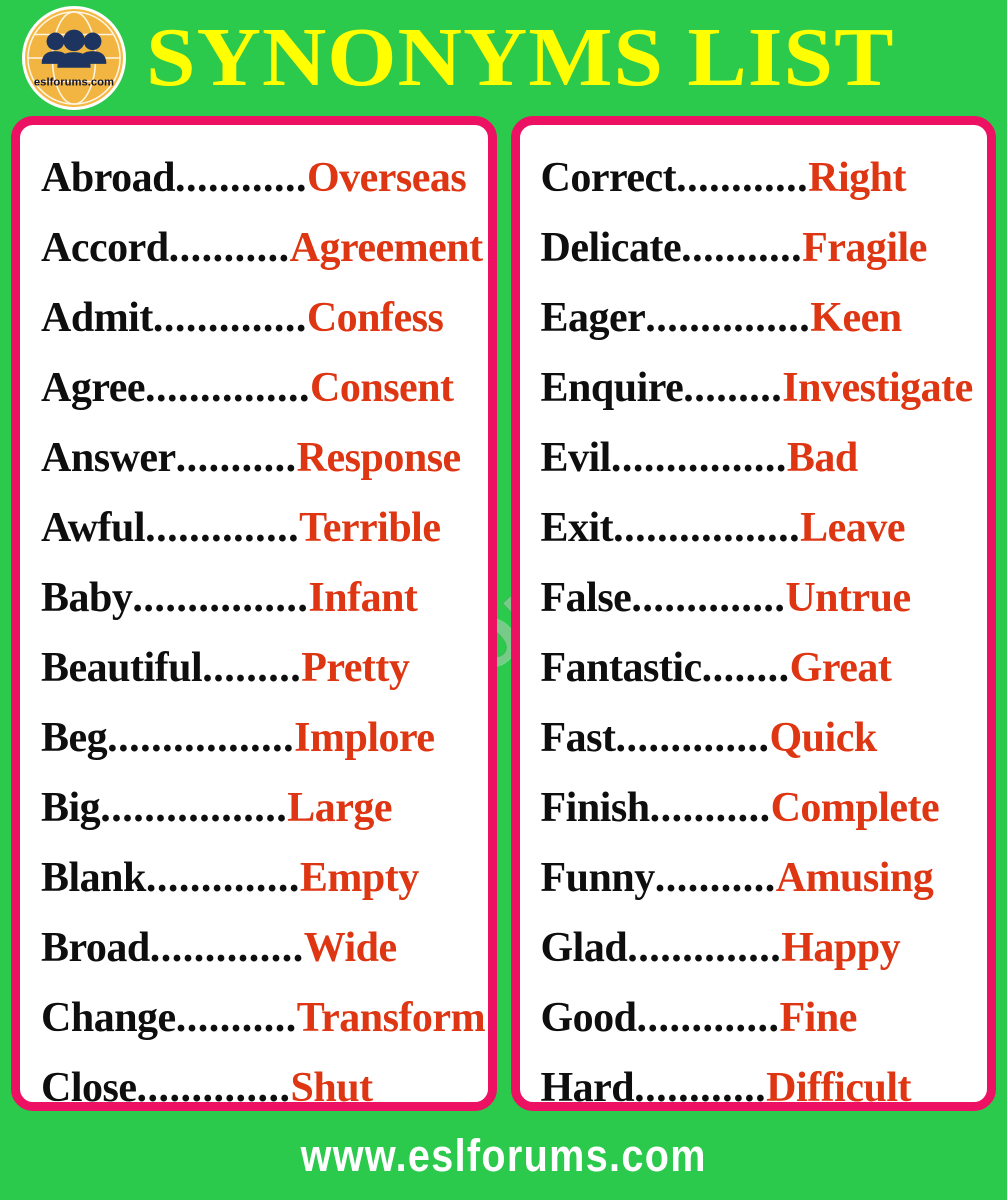  I want to click on source-word: Glad, so click(584, 948).